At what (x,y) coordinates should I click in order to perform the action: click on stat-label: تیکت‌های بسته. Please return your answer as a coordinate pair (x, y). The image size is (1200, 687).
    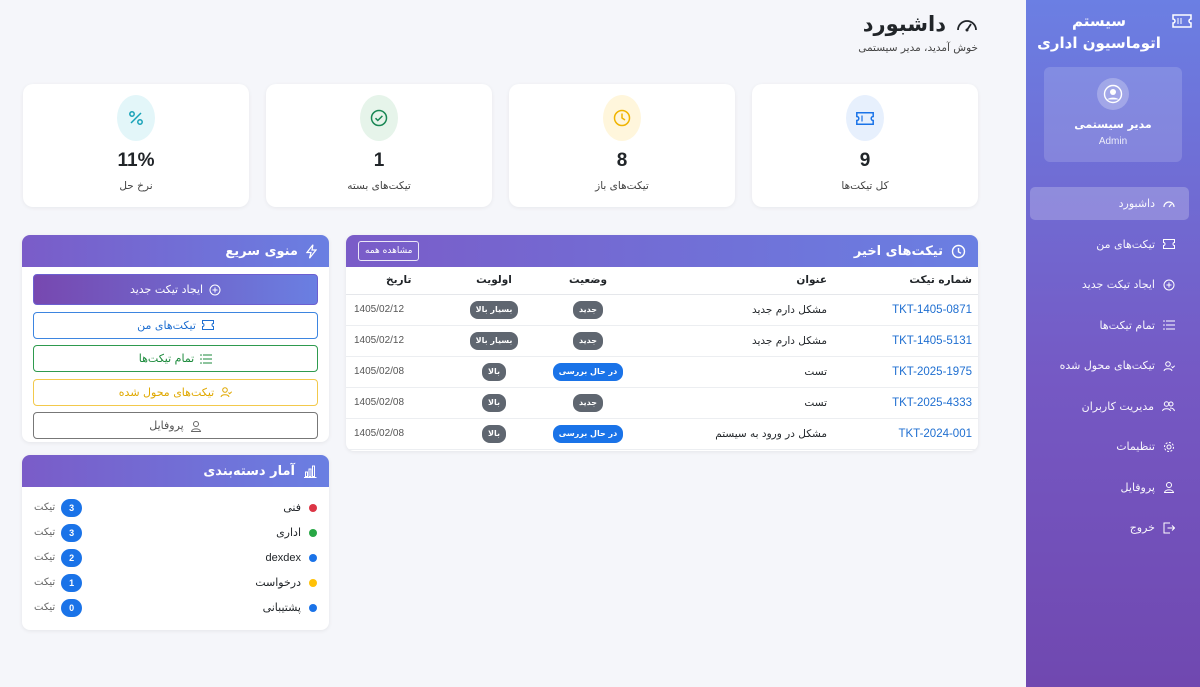
    Looking at the image, I should click on (379, 186).